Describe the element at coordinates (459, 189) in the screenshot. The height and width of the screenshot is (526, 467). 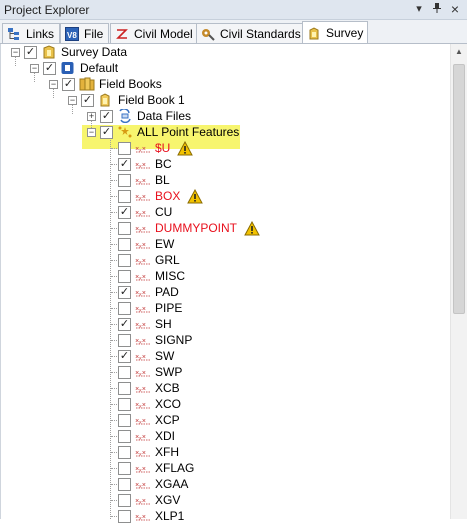
I see `scroll-thumb` at that location.